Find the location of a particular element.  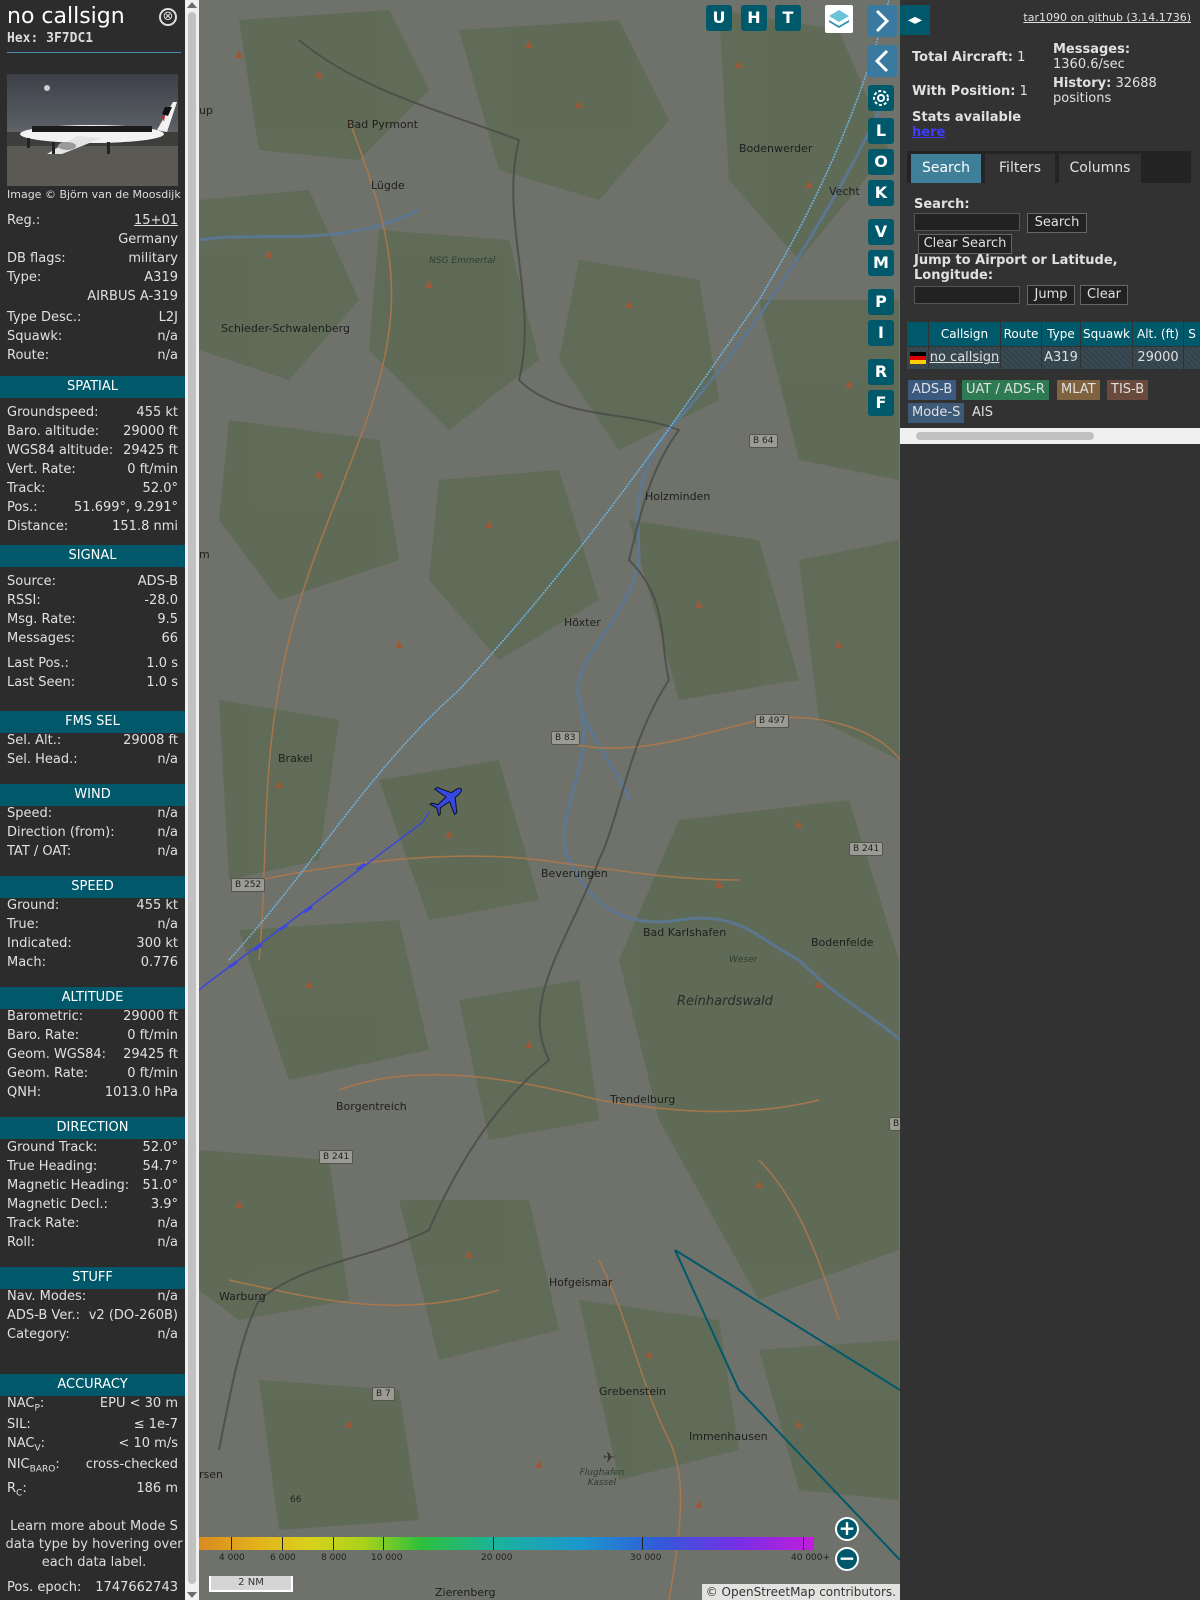

signal-row-label: Messages: is located at coordinates (41, 638).